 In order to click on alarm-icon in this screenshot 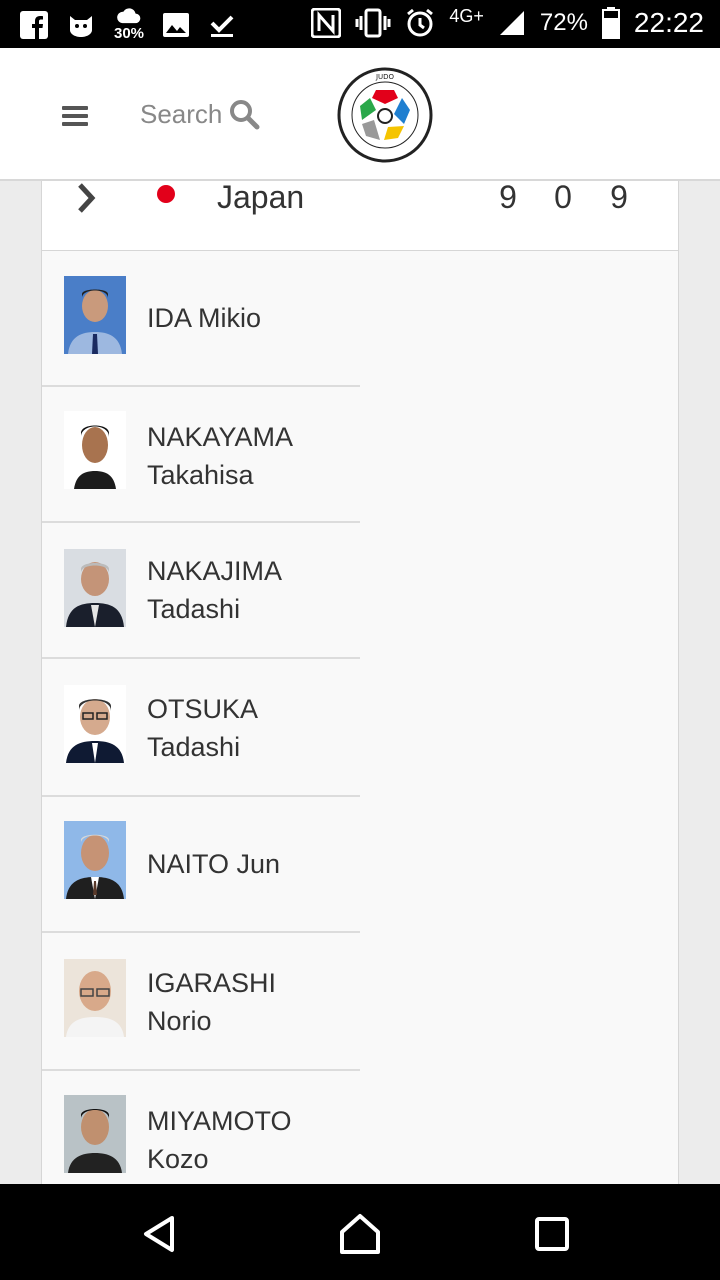, I will do `click(420, 23)`.